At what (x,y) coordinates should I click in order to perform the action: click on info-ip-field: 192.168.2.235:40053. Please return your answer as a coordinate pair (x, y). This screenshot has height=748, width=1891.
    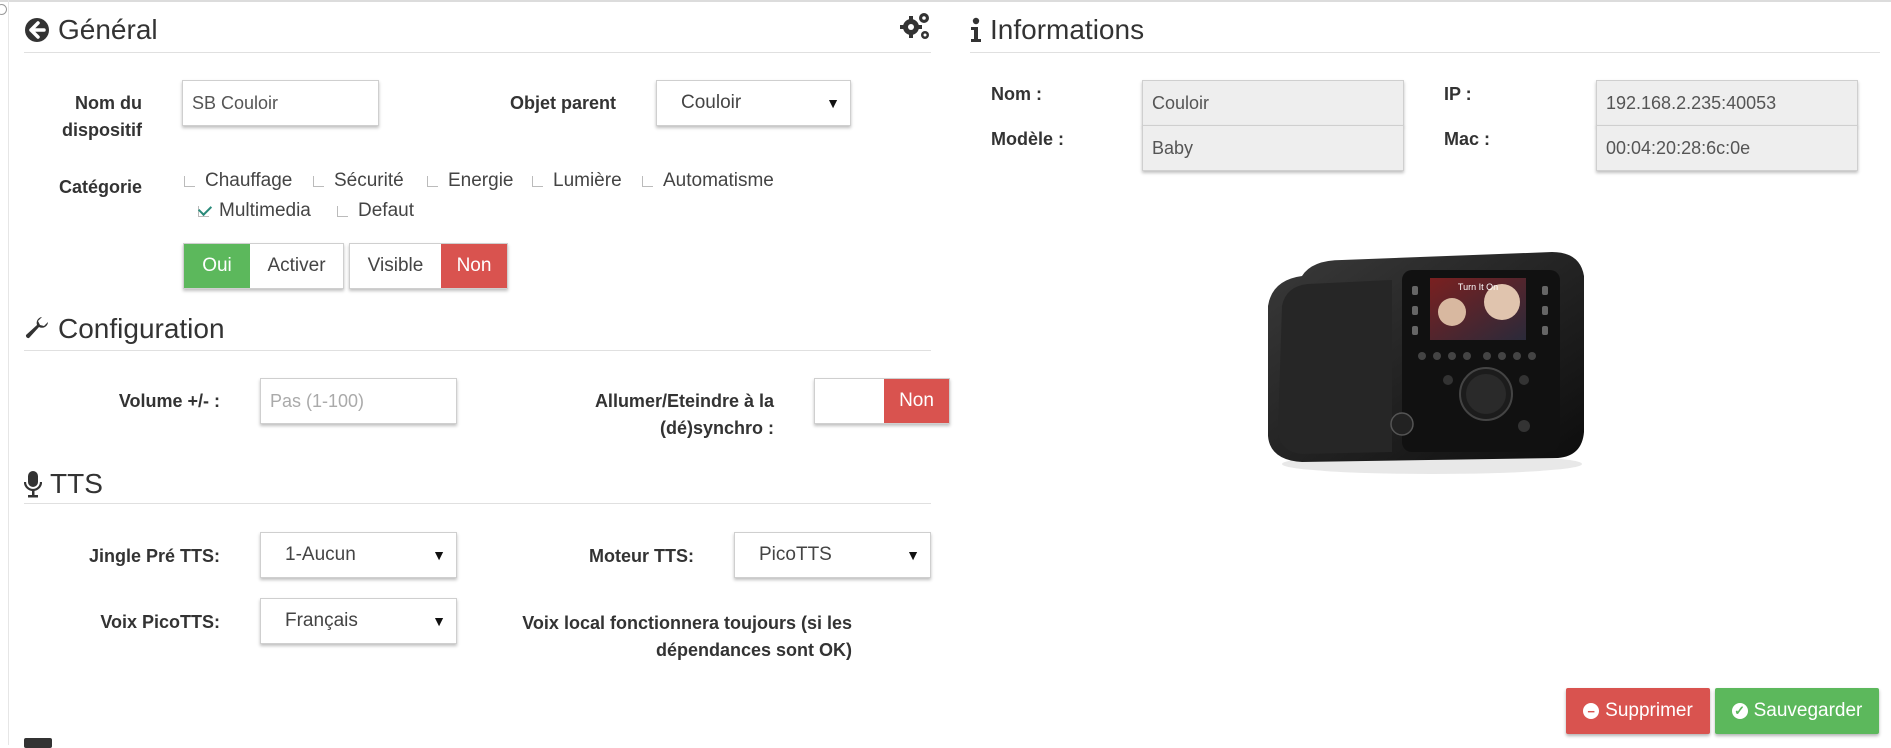
    Looking at the image, I should click on (1727, 103).